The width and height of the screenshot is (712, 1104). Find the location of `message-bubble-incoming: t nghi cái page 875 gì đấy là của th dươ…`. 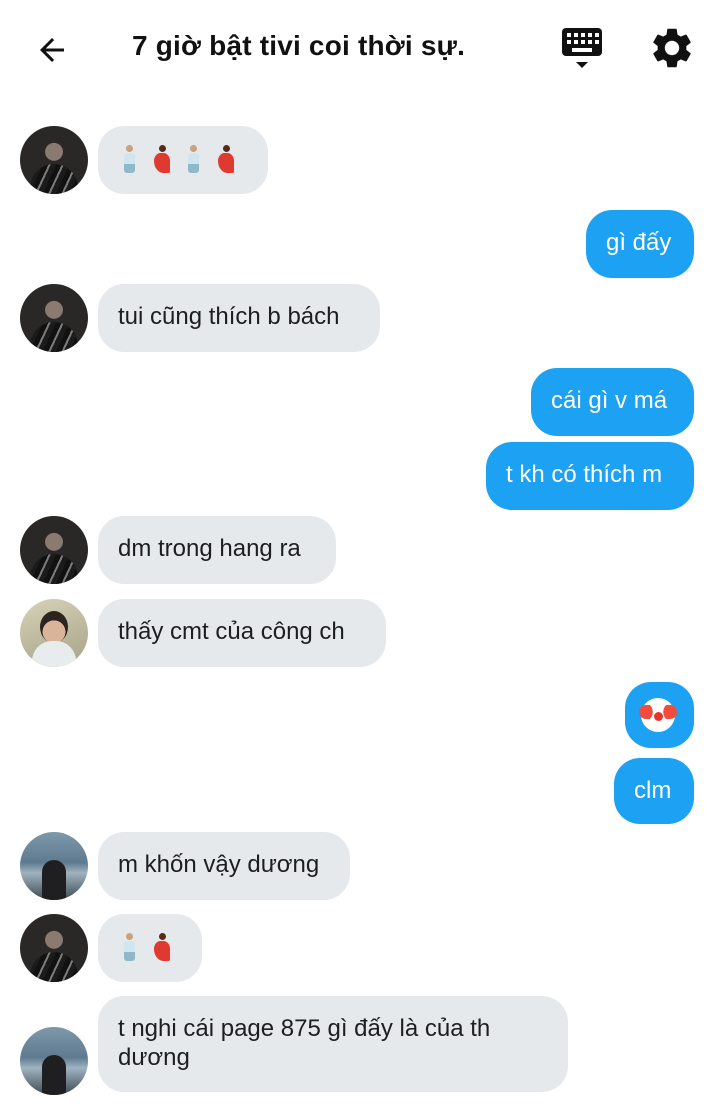

message-bubble-incoming: t nghi cái page 875 gì đấy là của th dươ… is located at coordinates (333, 1044).